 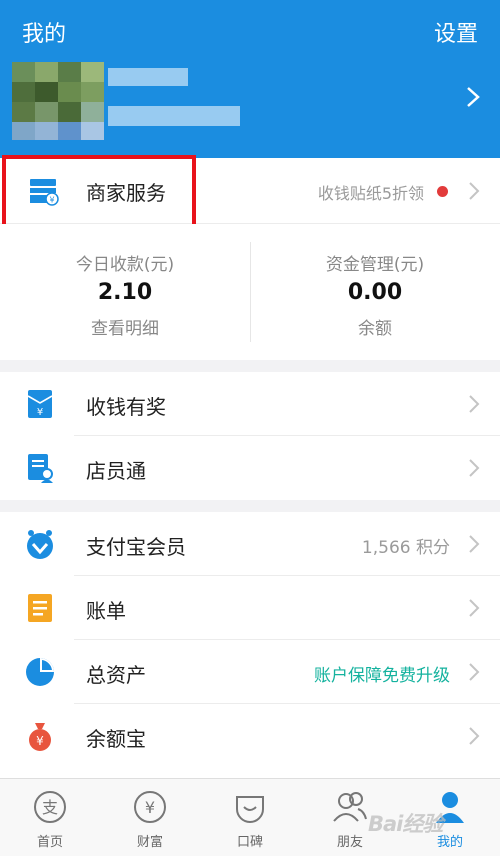 What do you see at coordinates (125, 329) in the screenshot?
I see `view-details-link: 查看明细` at bounding box center [125, 329].